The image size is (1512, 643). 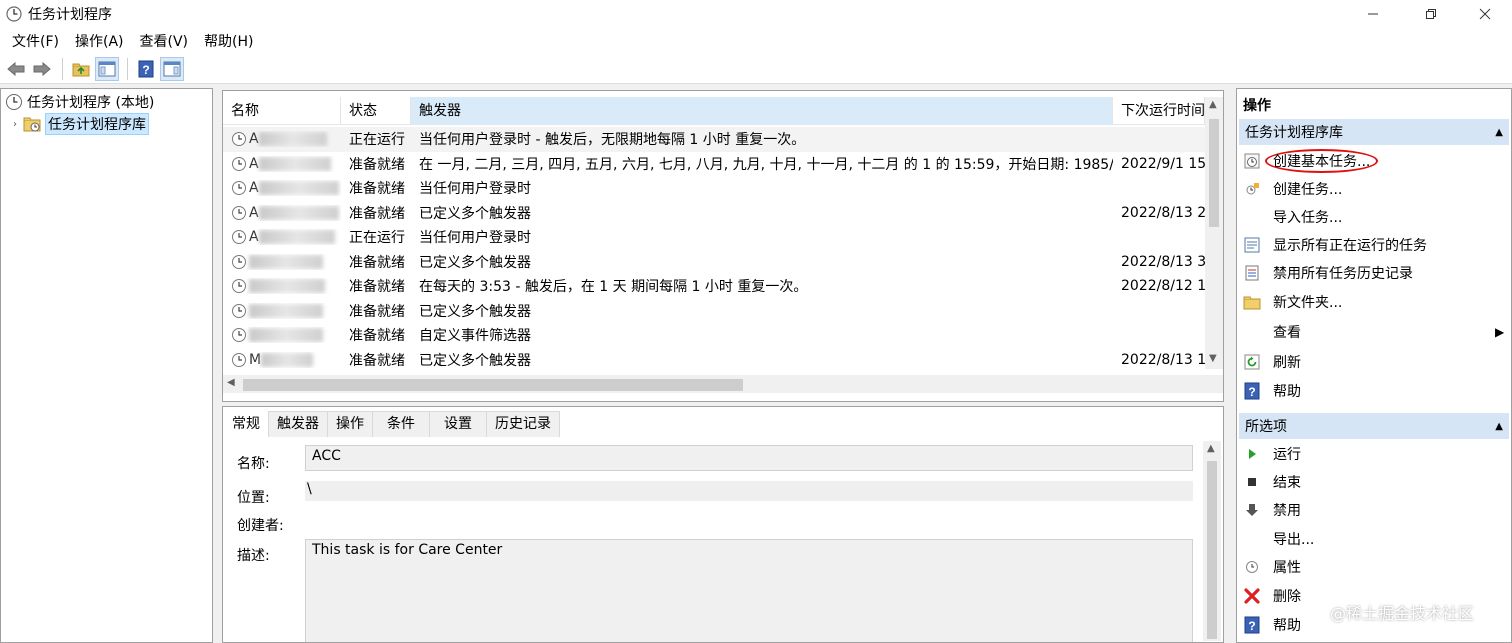 I want to click on close-icon, so click(x=1485, y=14).